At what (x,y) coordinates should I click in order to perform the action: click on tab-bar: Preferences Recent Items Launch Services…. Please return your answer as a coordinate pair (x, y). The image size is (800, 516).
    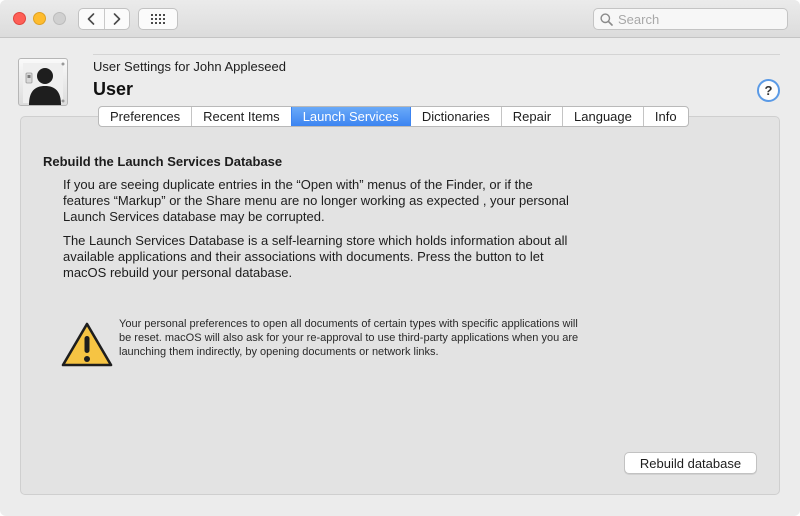
    Looking at the image, I should click on (393, 116).